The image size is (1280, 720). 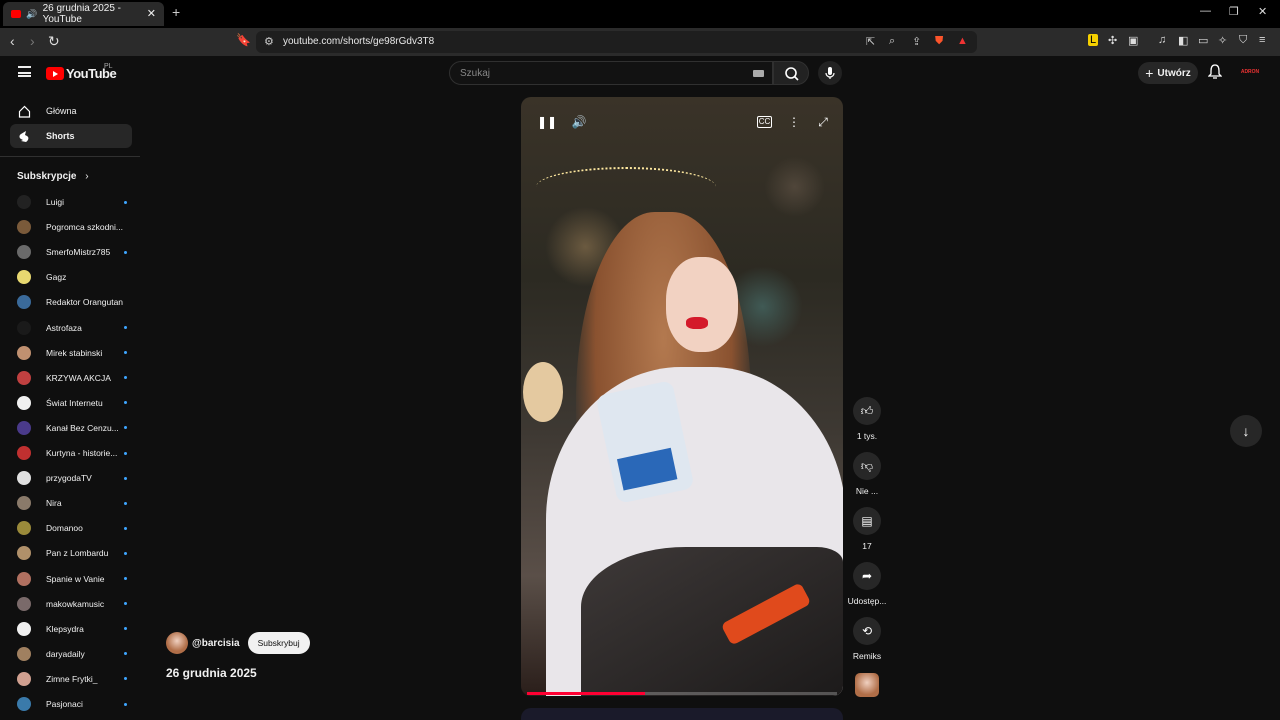 I want to click on remix-action: ⟲ Remiks, so click(x=867, y=639).